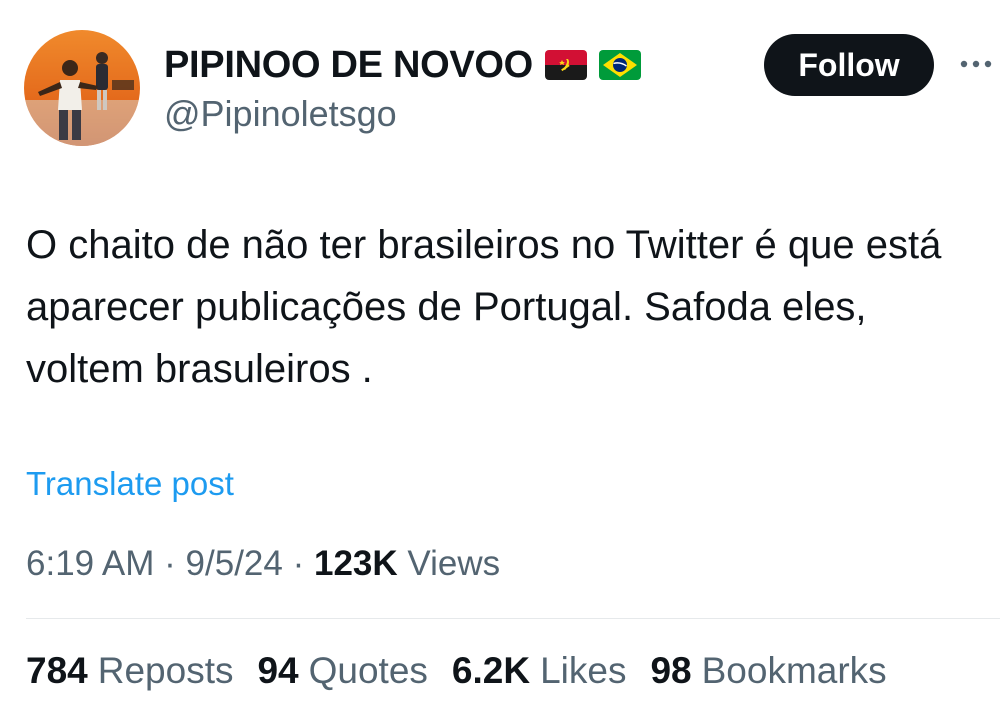  Describe the element at coordinates (278, 670) in the screenshot. I see `quotes-count: 94` at that location.